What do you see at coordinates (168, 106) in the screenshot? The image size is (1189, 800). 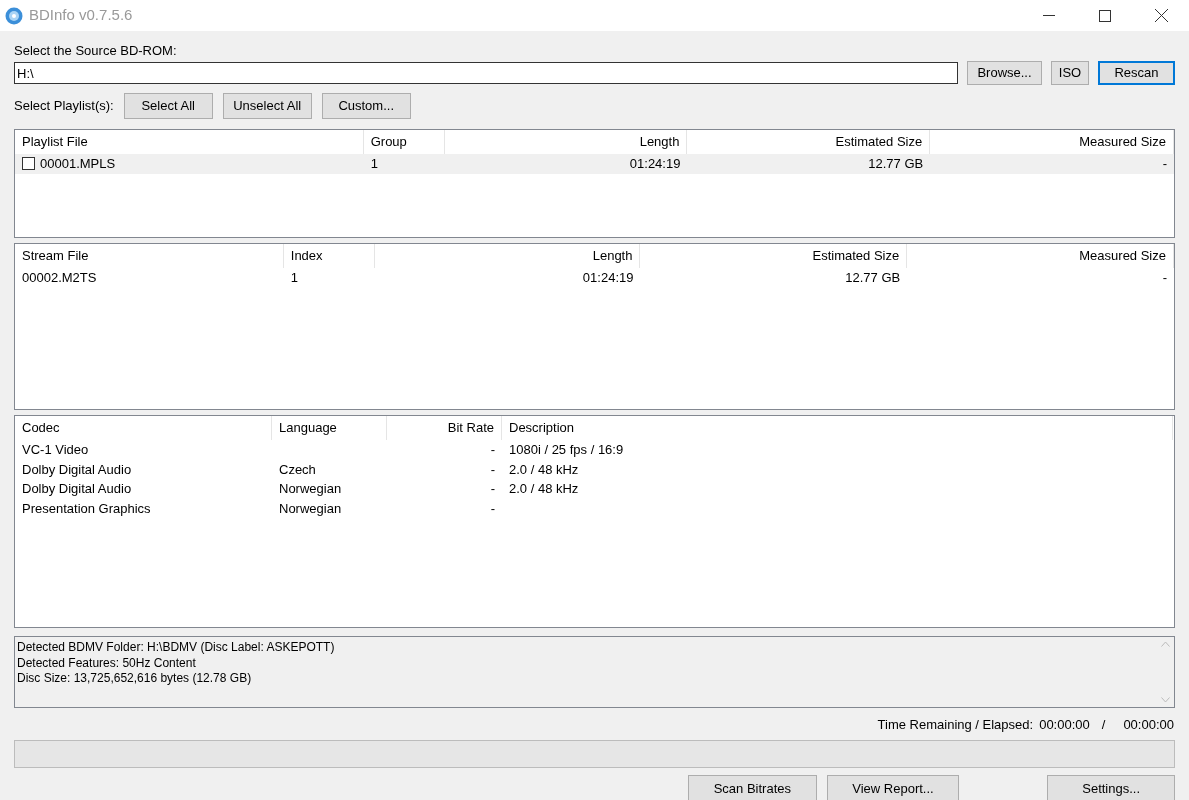 I see `button: Select All` at bounding box center [168, 106].